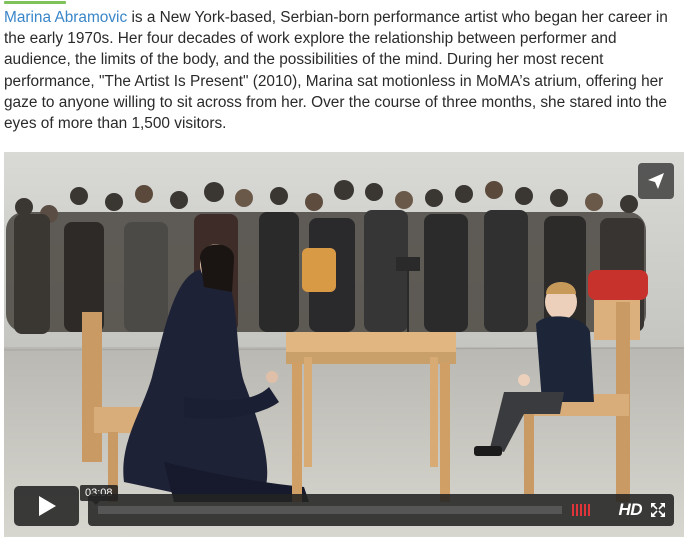  Describe the element at coordinates (630, 510) in the screenshot. I see `hd-button: HD` at that location.